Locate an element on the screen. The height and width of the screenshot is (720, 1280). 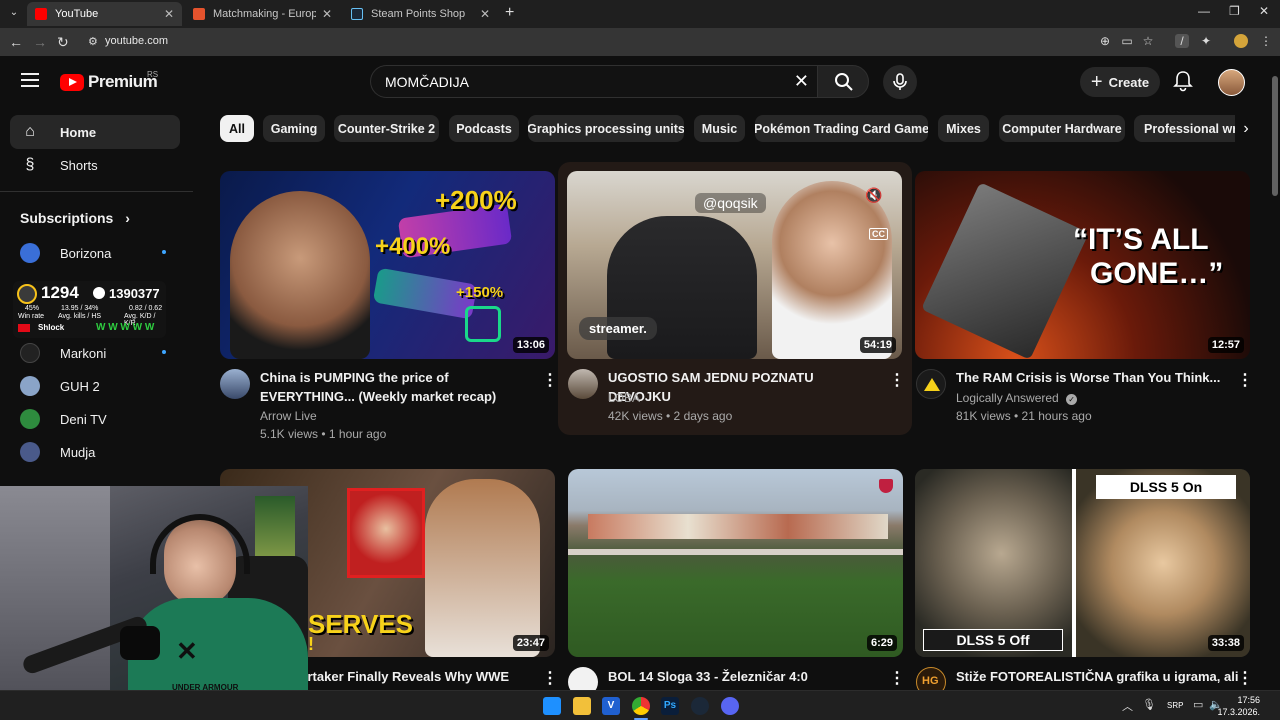
subscription-markoni: Markoni is located at coordinates (93, 353).